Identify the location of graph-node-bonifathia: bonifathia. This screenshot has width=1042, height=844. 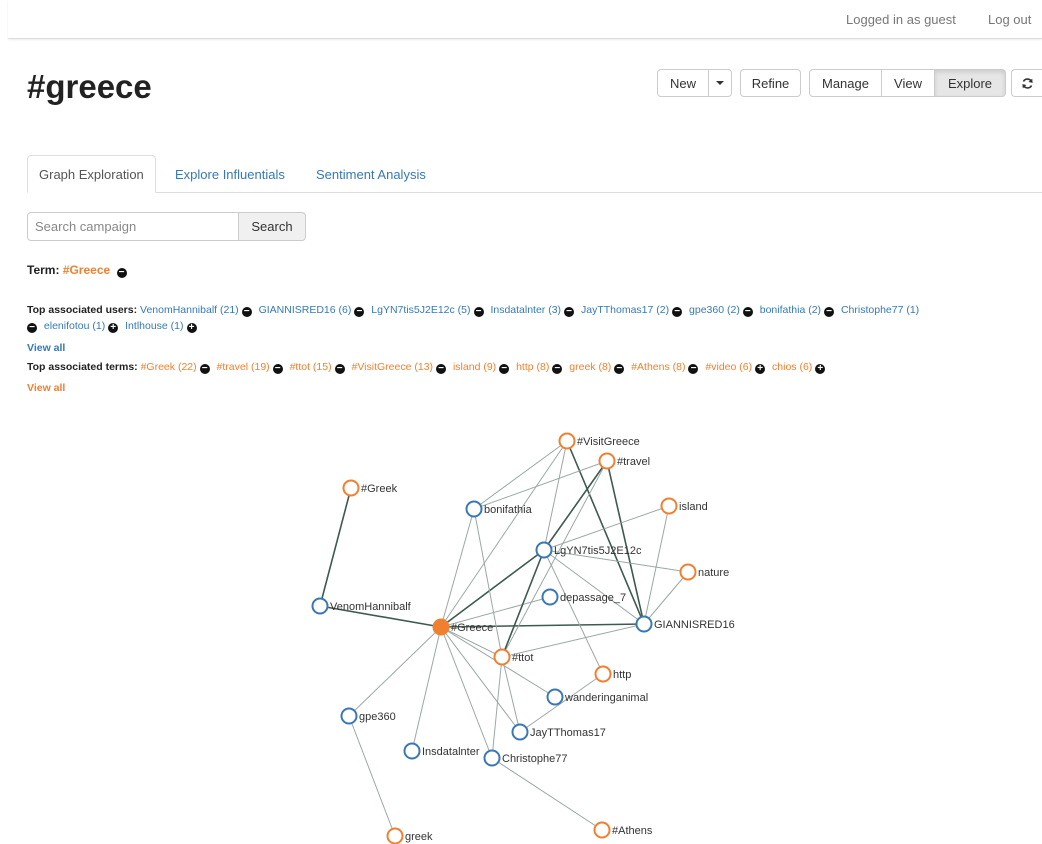
(499, 509).